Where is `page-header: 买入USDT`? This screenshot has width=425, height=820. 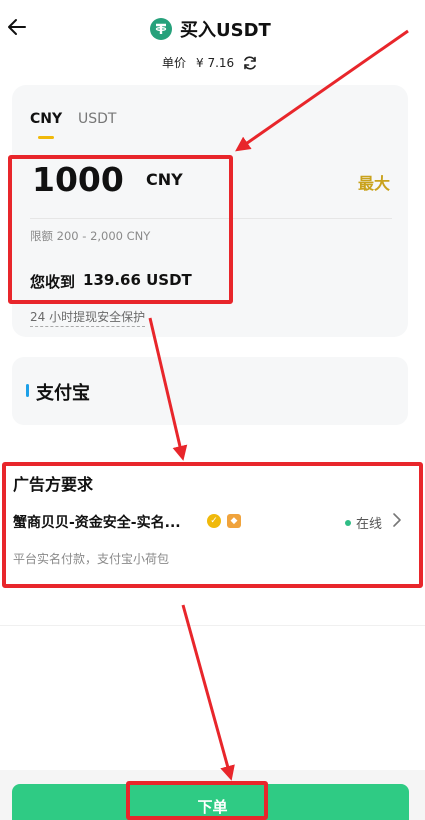
page-header: 买入USDT is located at coordinates (210, 29).